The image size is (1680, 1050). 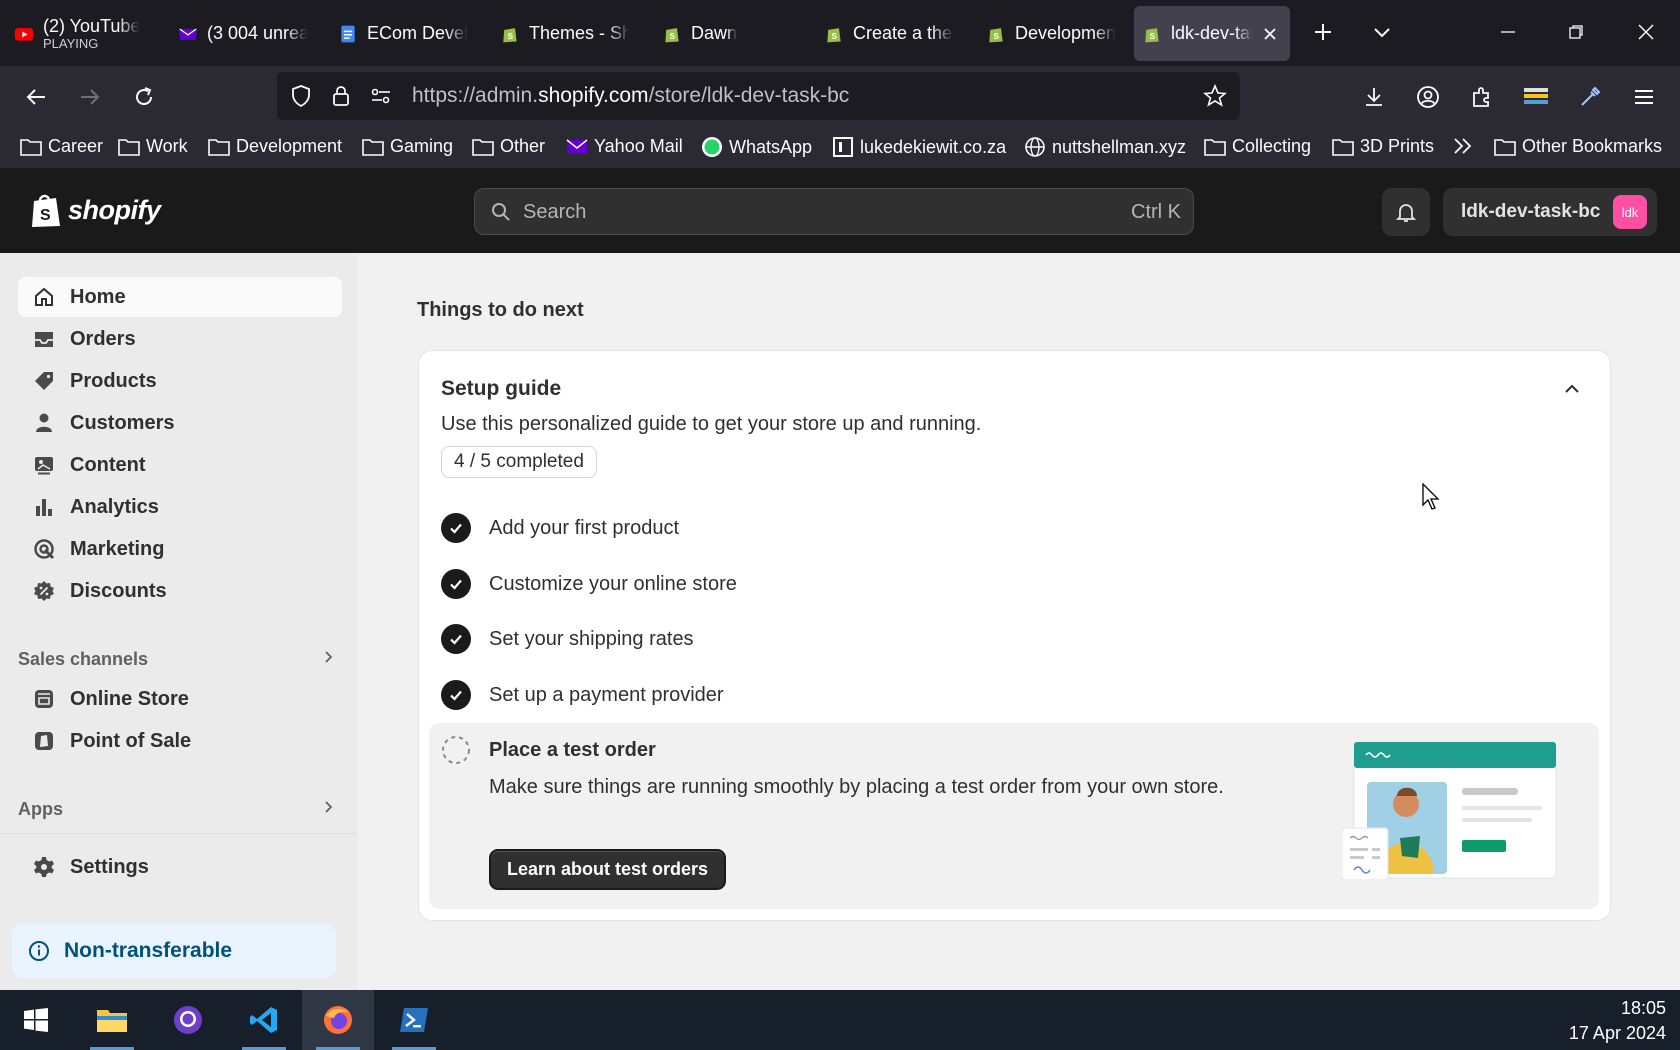 What do you see at coordinates (1431, 496) in the screenshot?
I see `mouse-cursor-icon` at bounding box center [1431, 496].